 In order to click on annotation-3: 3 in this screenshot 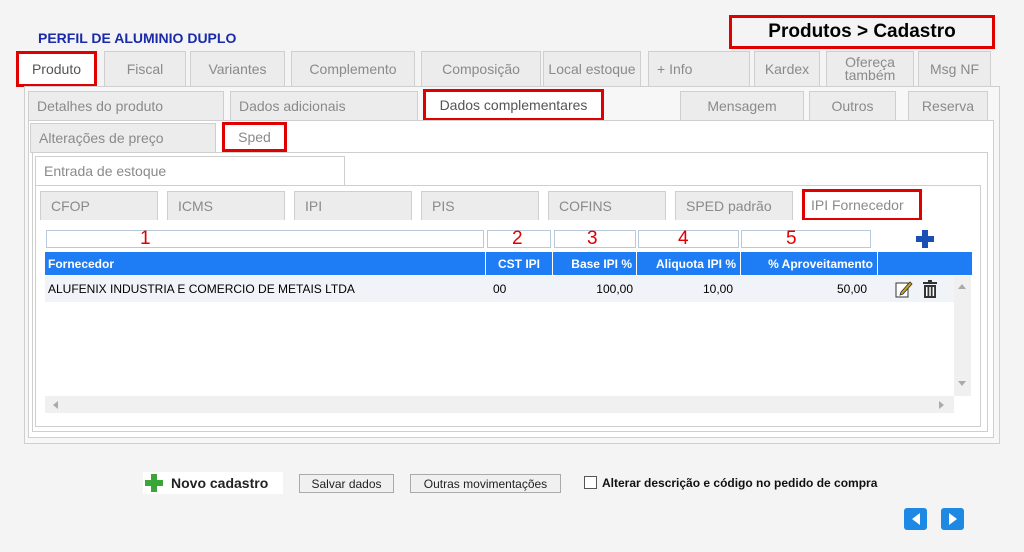, I will do `click(592, 238)`.